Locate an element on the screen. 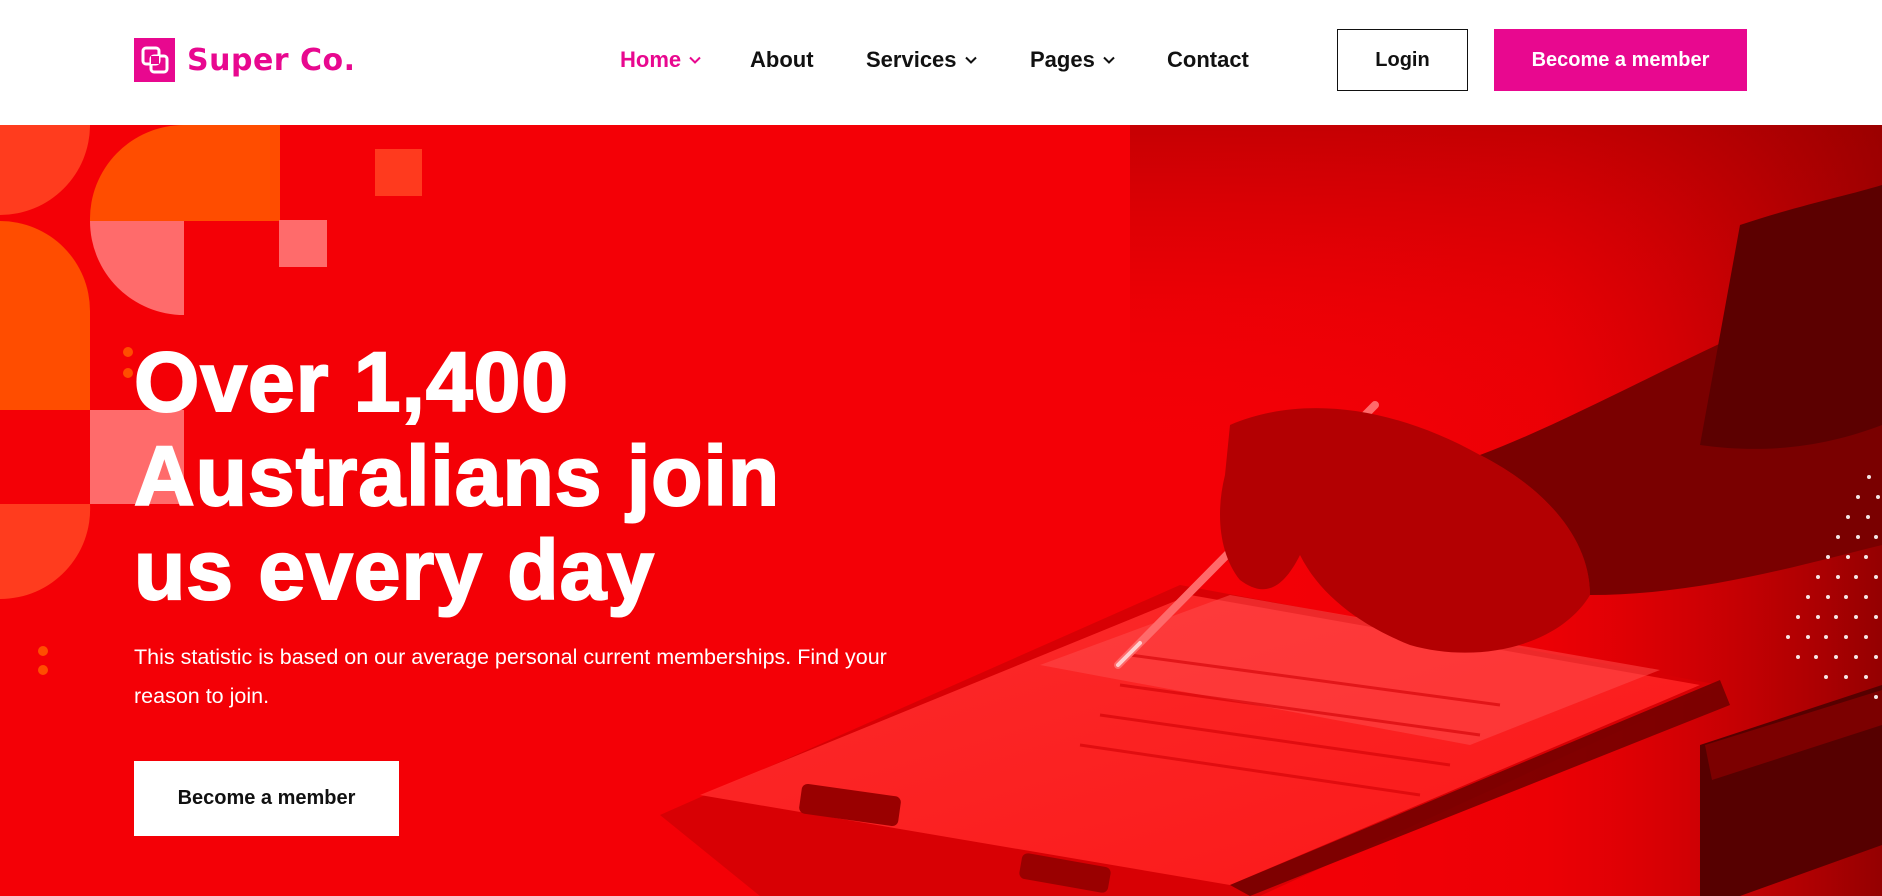 The width and height of the screenshot is (1882, 896). nav-item-label: Pages is located at coordinates (1062, 59).